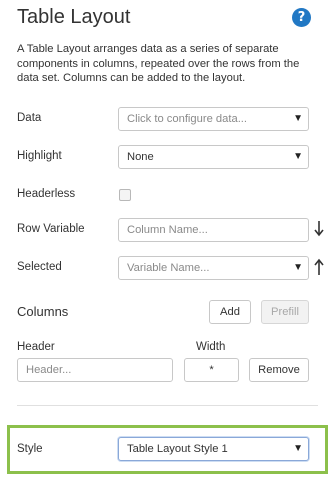  I want to click on header-column-label: Header, so click(36, 347).